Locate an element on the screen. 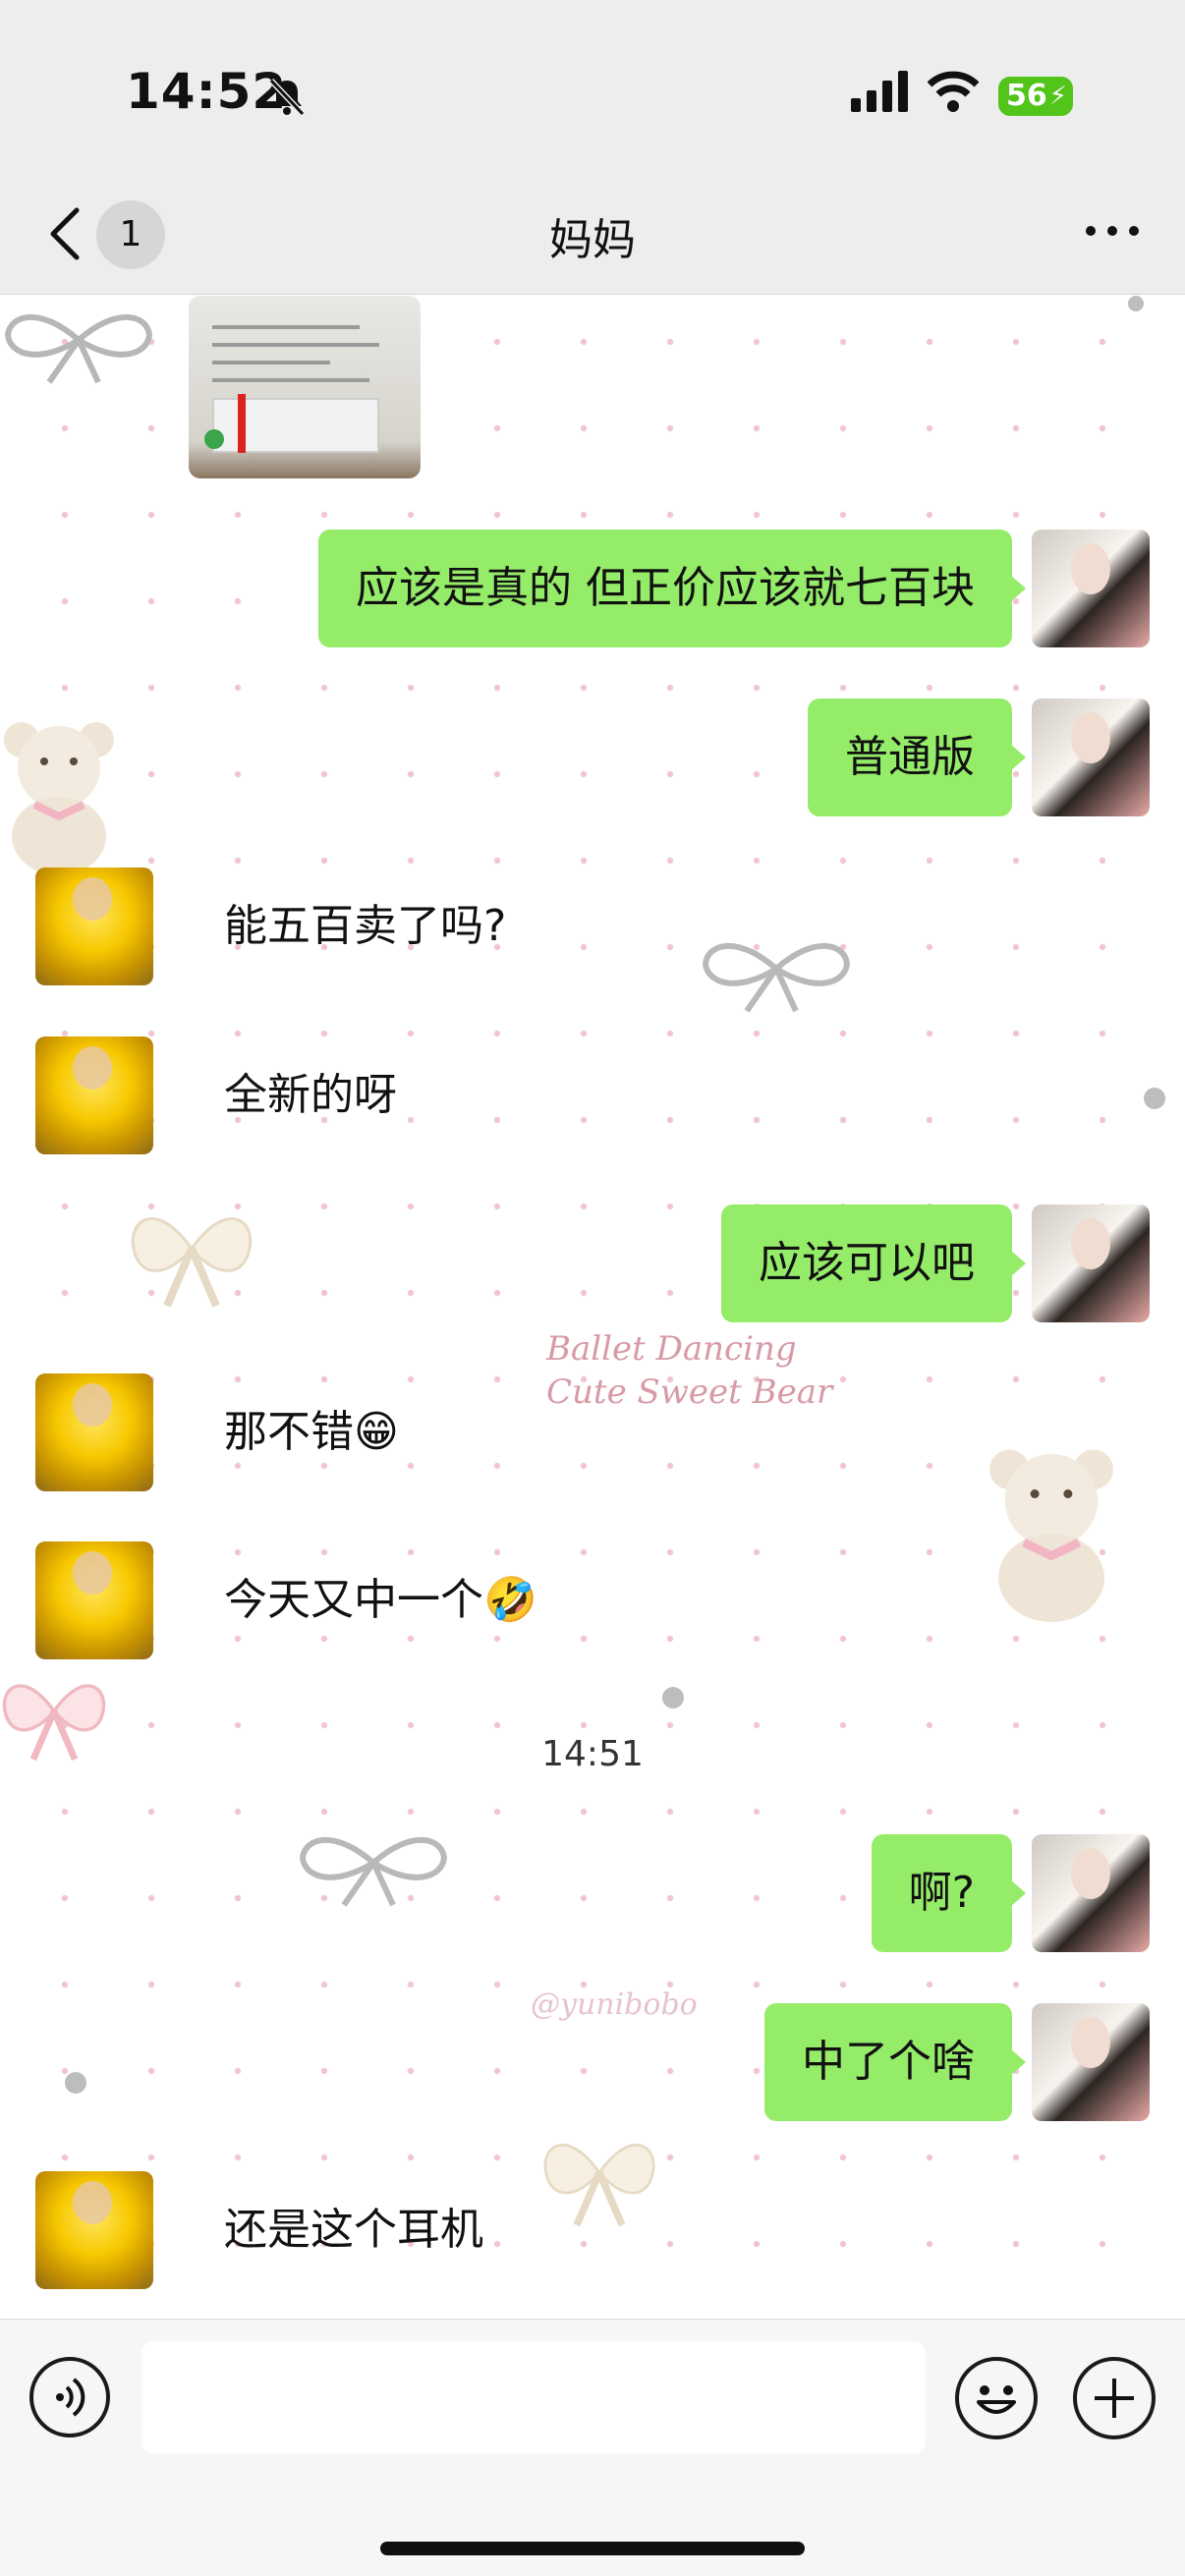 The height and width of the screenshot is (2576, 1185). voice-icon is located at coordinates (70, 2397).